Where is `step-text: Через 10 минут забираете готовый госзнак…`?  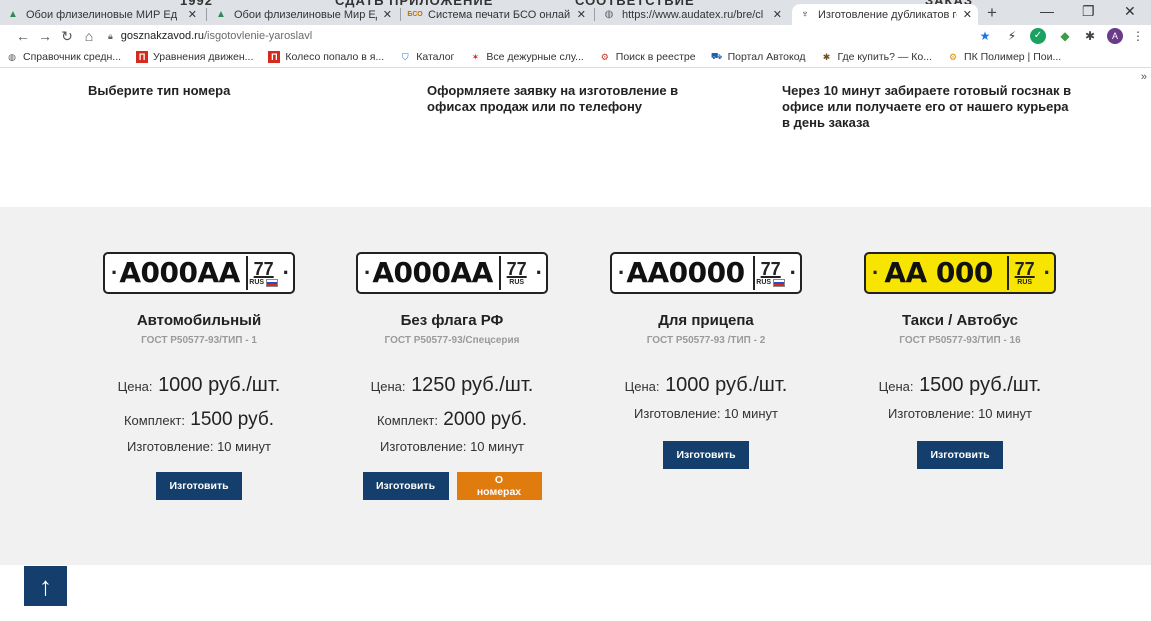 step-text: Через 10 минут забираете готовый госзнак… is located at coordinates (927, 106).